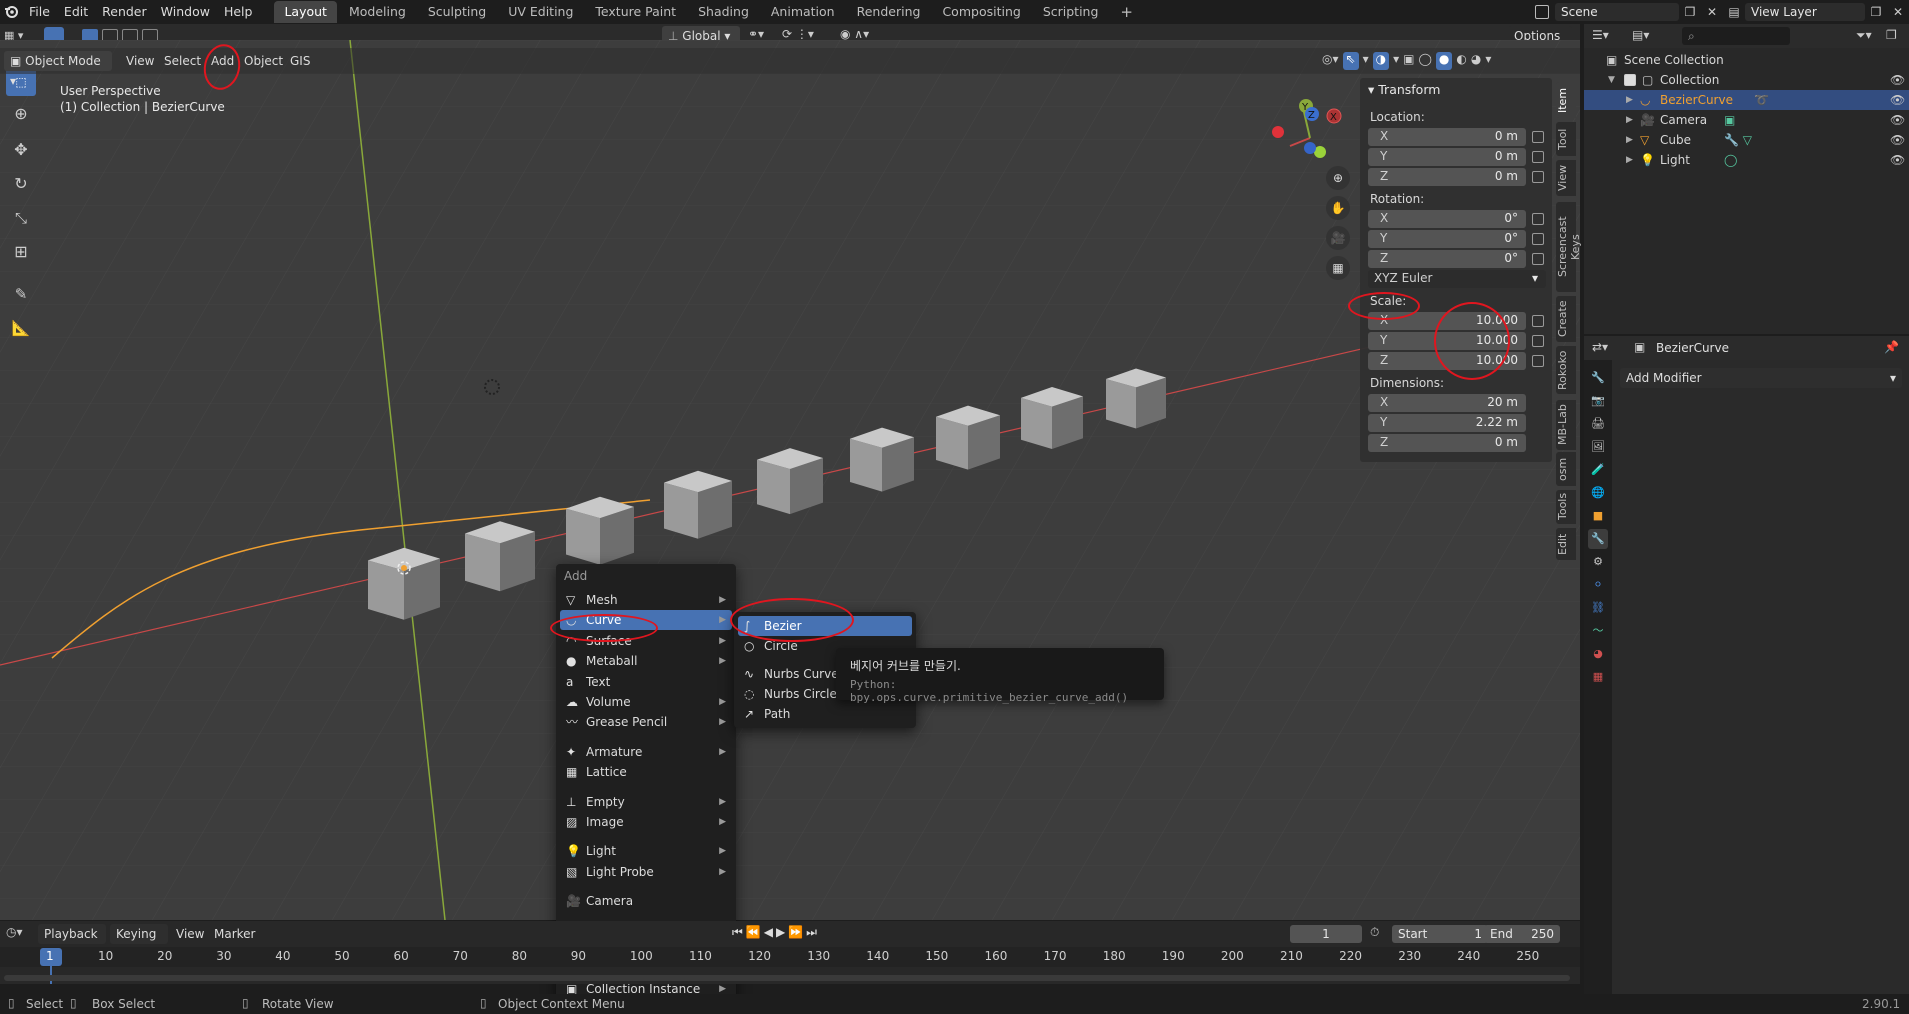 The image size is (1909, 1014). Describe the element at coordinates (763, 34) in the screenshot. I see `pivot-icon: ⚭▾` at that location.